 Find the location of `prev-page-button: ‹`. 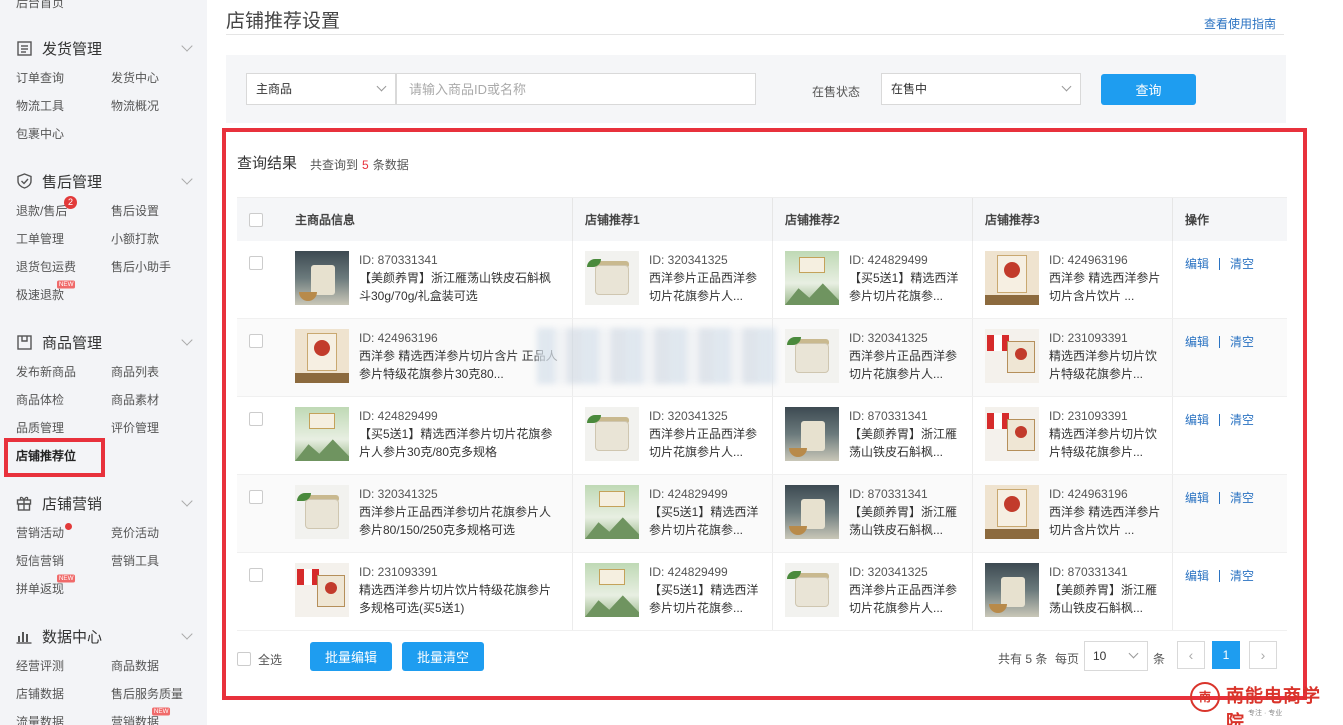

prev-page-button: ‹ is located at coordinates (1191, 655).